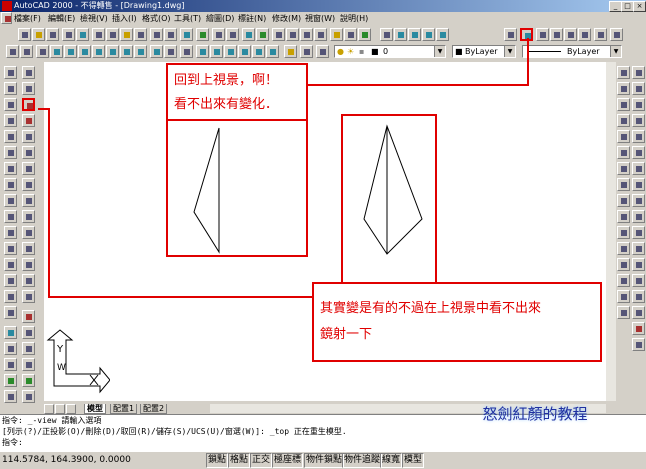 This screenshot has height=469, width=646. I want to click on save-icon, so click(52, 34).